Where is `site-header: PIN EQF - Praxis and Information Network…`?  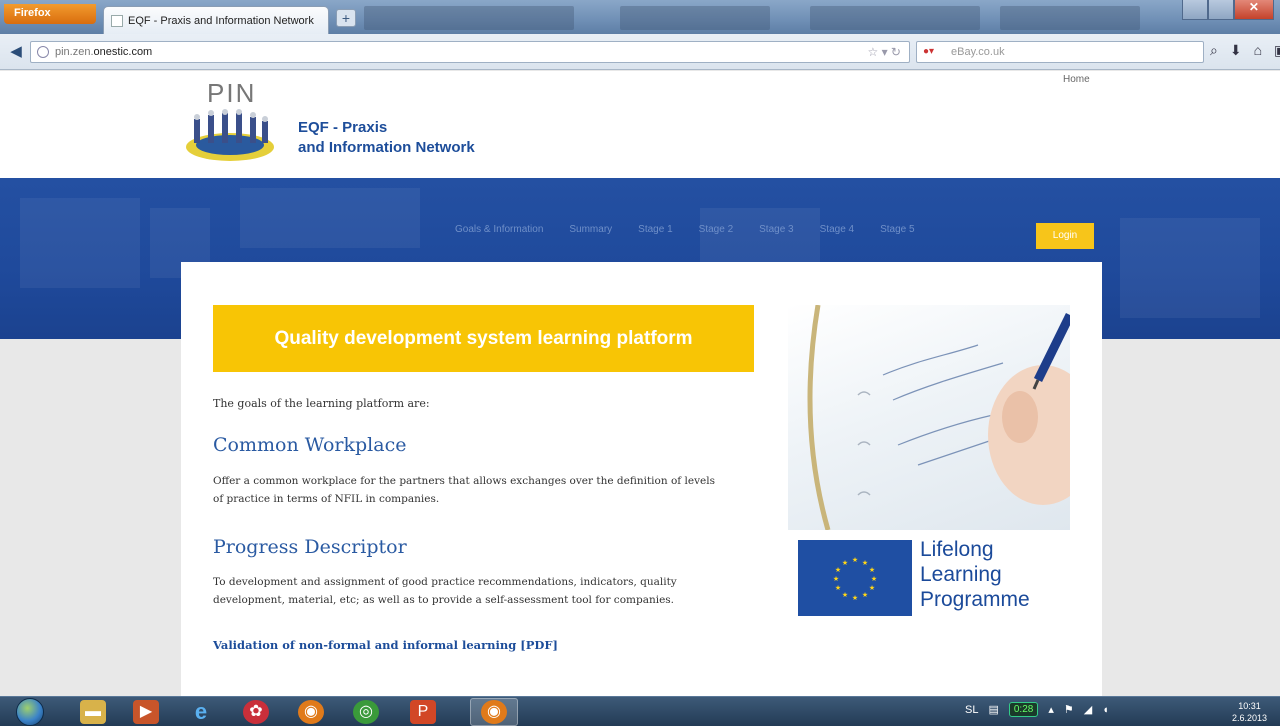
site-header: PIN EQF - Praxis and Information Network… is located at coordinates (640, 124).